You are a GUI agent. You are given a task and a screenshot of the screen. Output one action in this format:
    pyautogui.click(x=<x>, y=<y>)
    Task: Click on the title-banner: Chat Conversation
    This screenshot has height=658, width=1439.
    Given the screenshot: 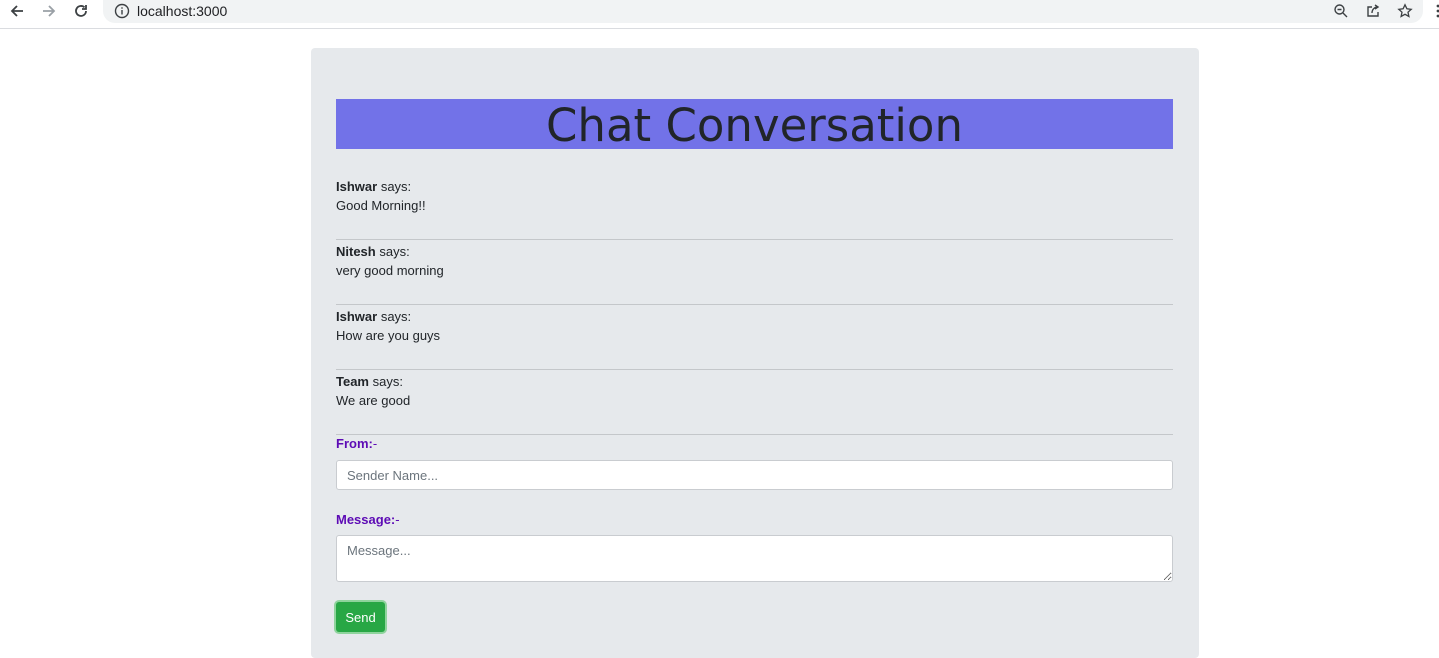 What is the action you would take?
    pyautogui.click(x=754, y=125)
    